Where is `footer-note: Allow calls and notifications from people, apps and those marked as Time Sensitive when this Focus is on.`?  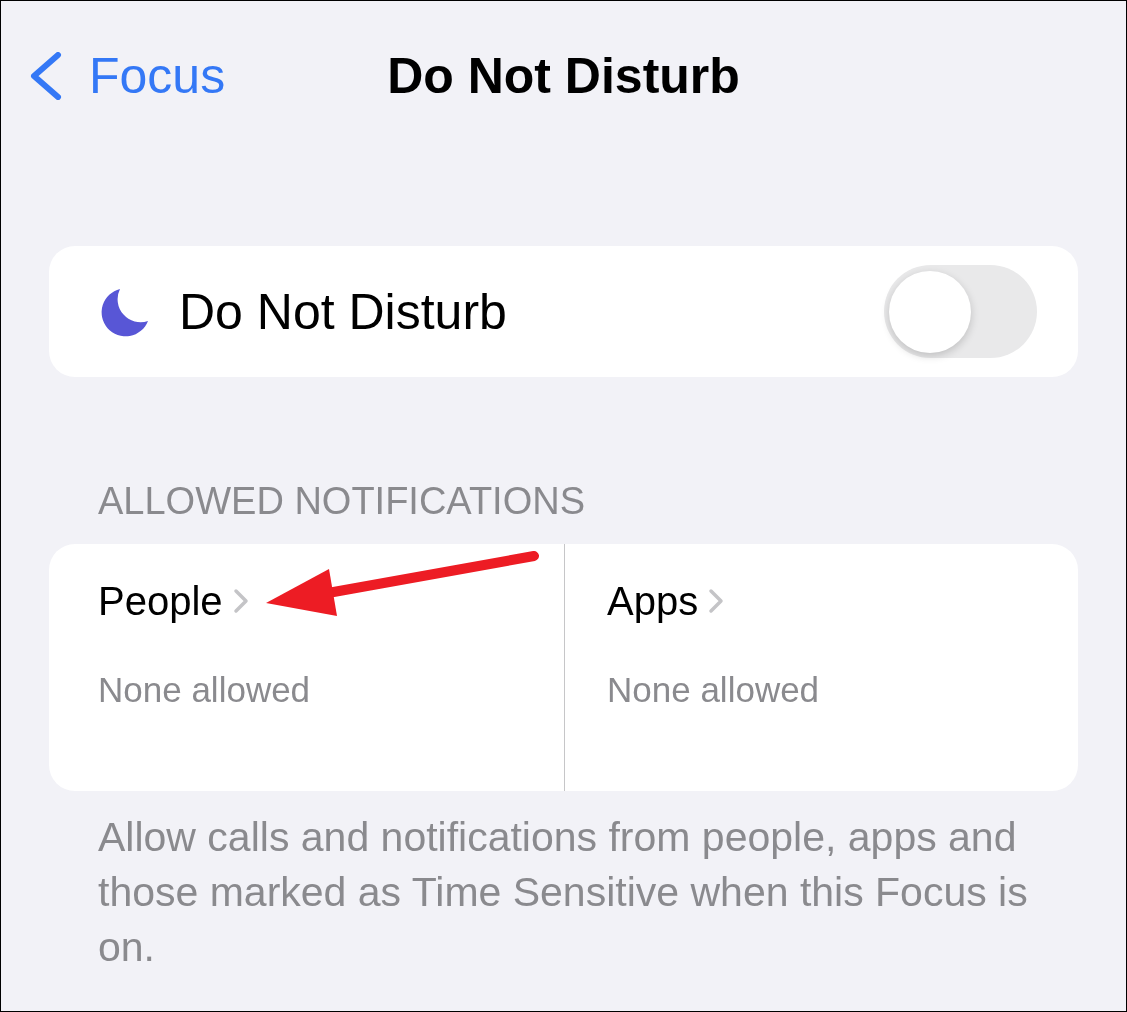 footer-note: Allow calls and notifications from people, apps and those marked as Time Sensitive when this Focus is on. is located at coordinates (563, 892).